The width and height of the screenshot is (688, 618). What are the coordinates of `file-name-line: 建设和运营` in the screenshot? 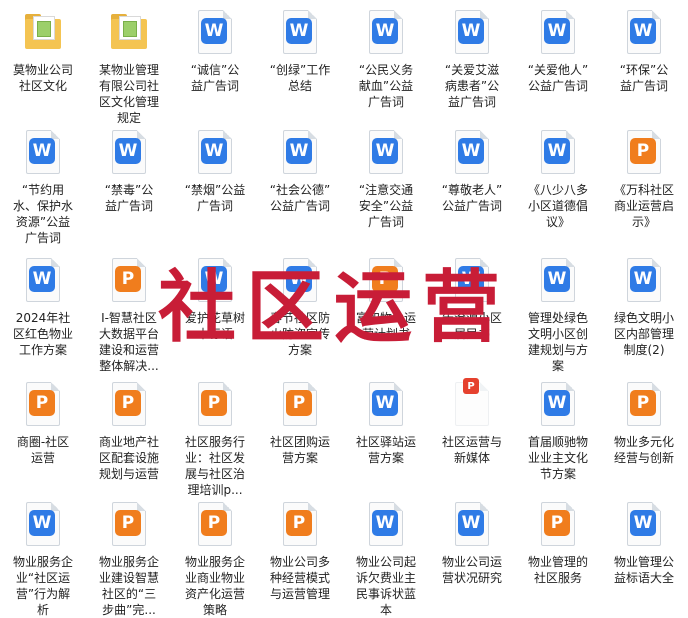 It's located at (128, 350).